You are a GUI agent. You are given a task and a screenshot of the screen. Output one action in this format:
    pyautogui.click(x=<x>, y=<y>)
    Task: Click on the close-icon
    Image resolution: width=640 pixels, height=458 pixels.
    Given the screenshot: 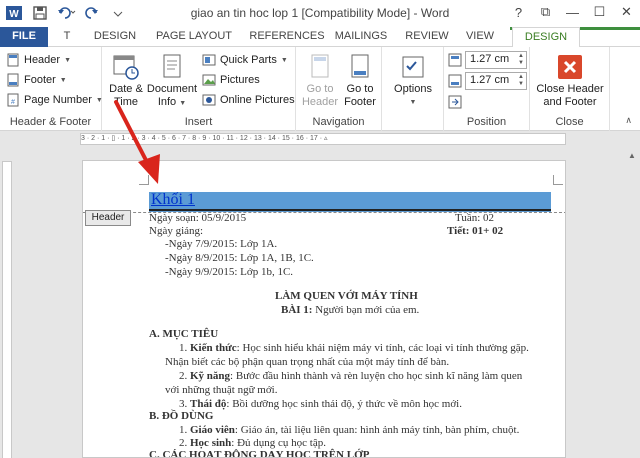 What is the action you would take?
    pyautogui.click(x=570, y=67)
    